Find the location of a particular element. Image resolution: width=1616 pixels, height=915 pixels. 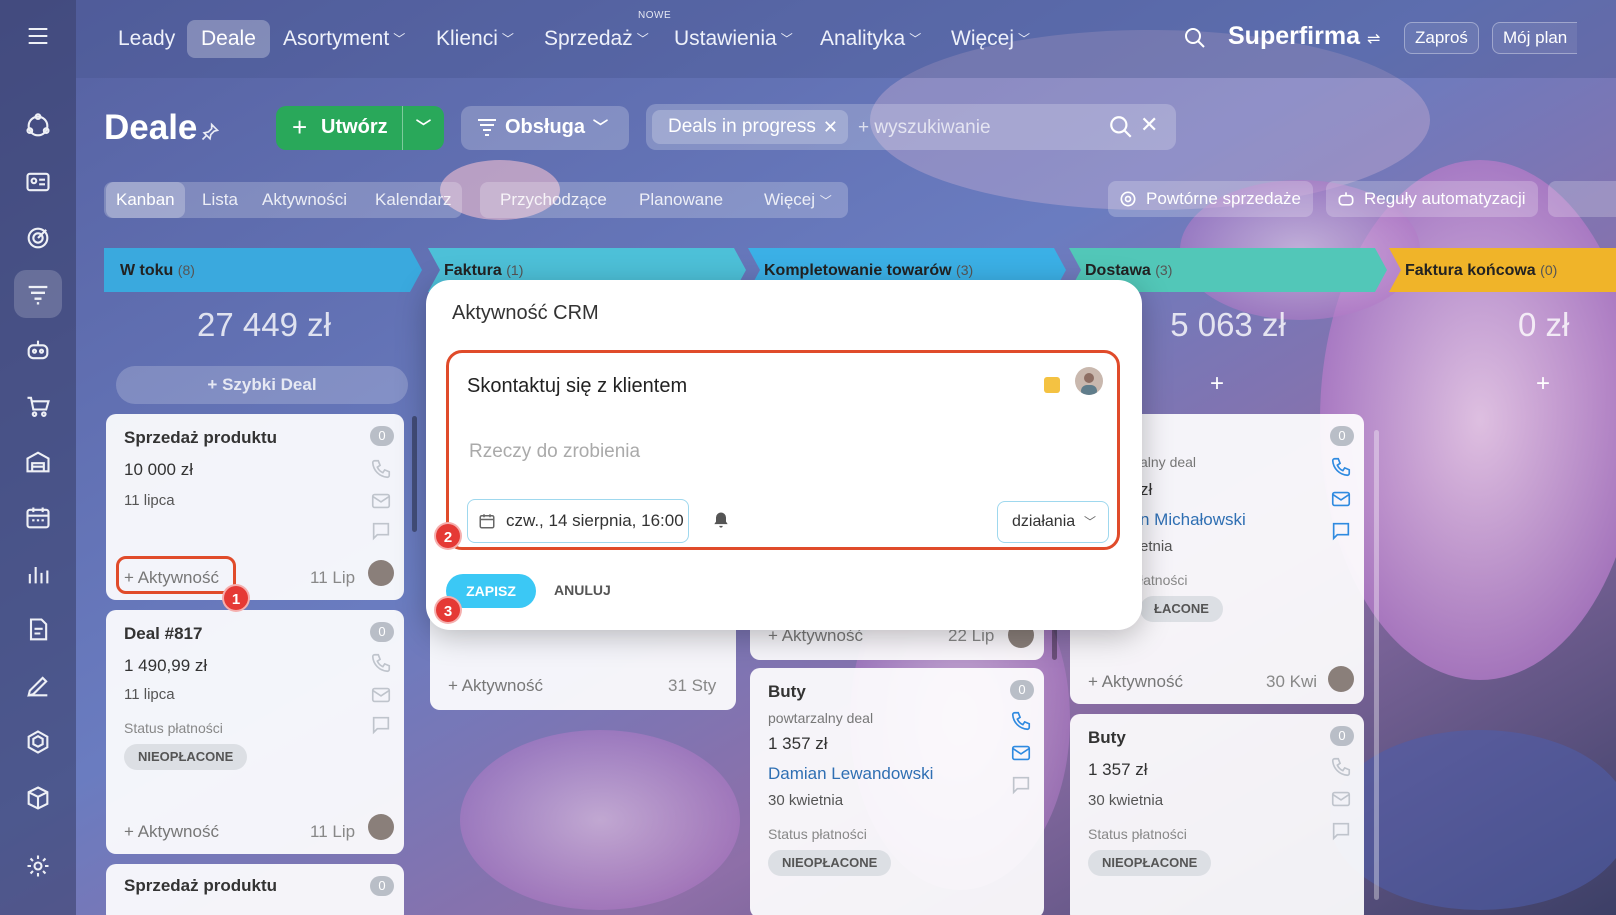

deal-title: Deal #817 is located at coordinates (163, 634).